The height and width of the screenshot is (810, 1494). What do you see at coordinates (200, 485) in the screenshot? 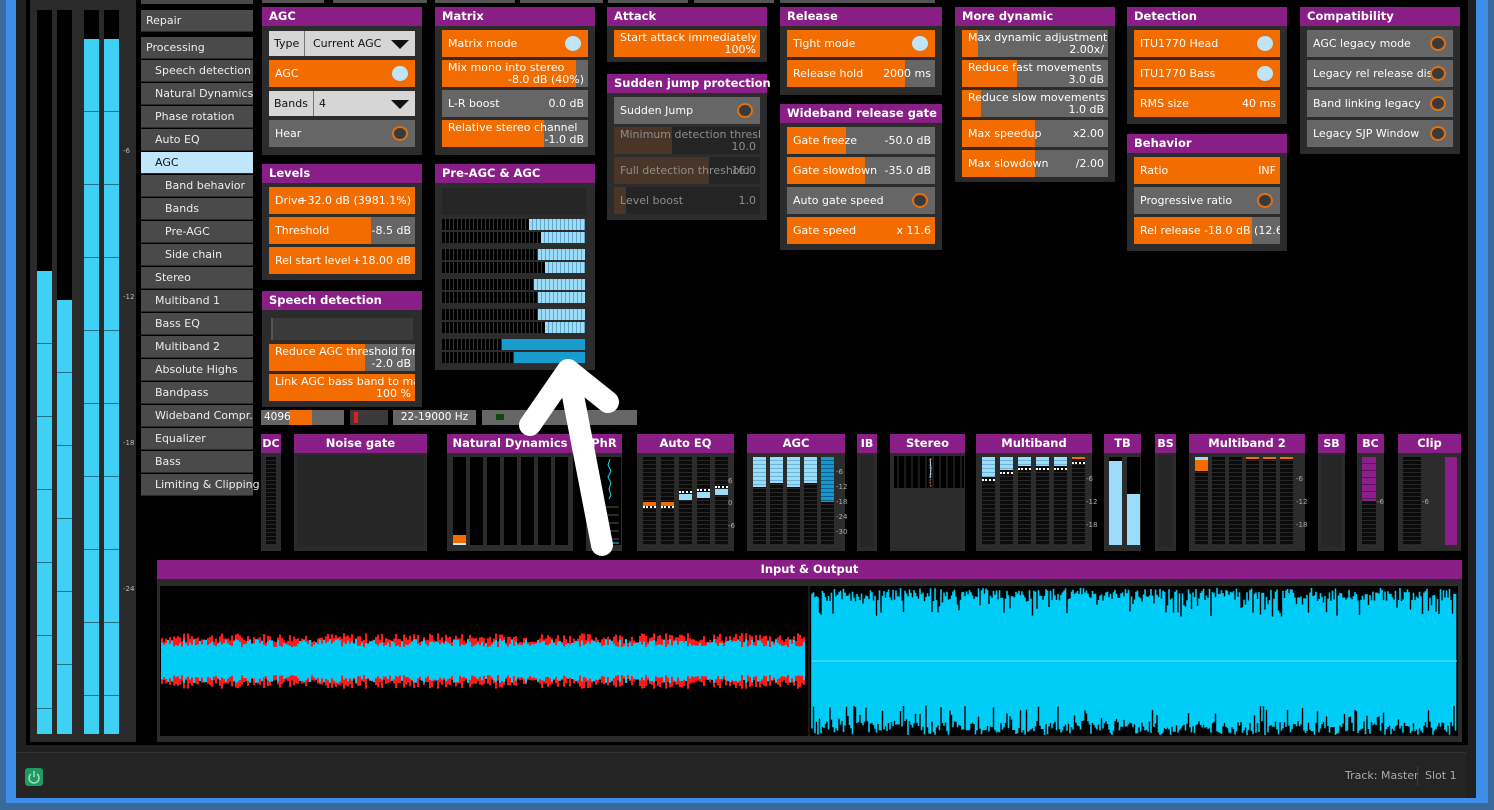
I see `sidebar-item: Limiting & Clipping` at bounding box center [200, 485].